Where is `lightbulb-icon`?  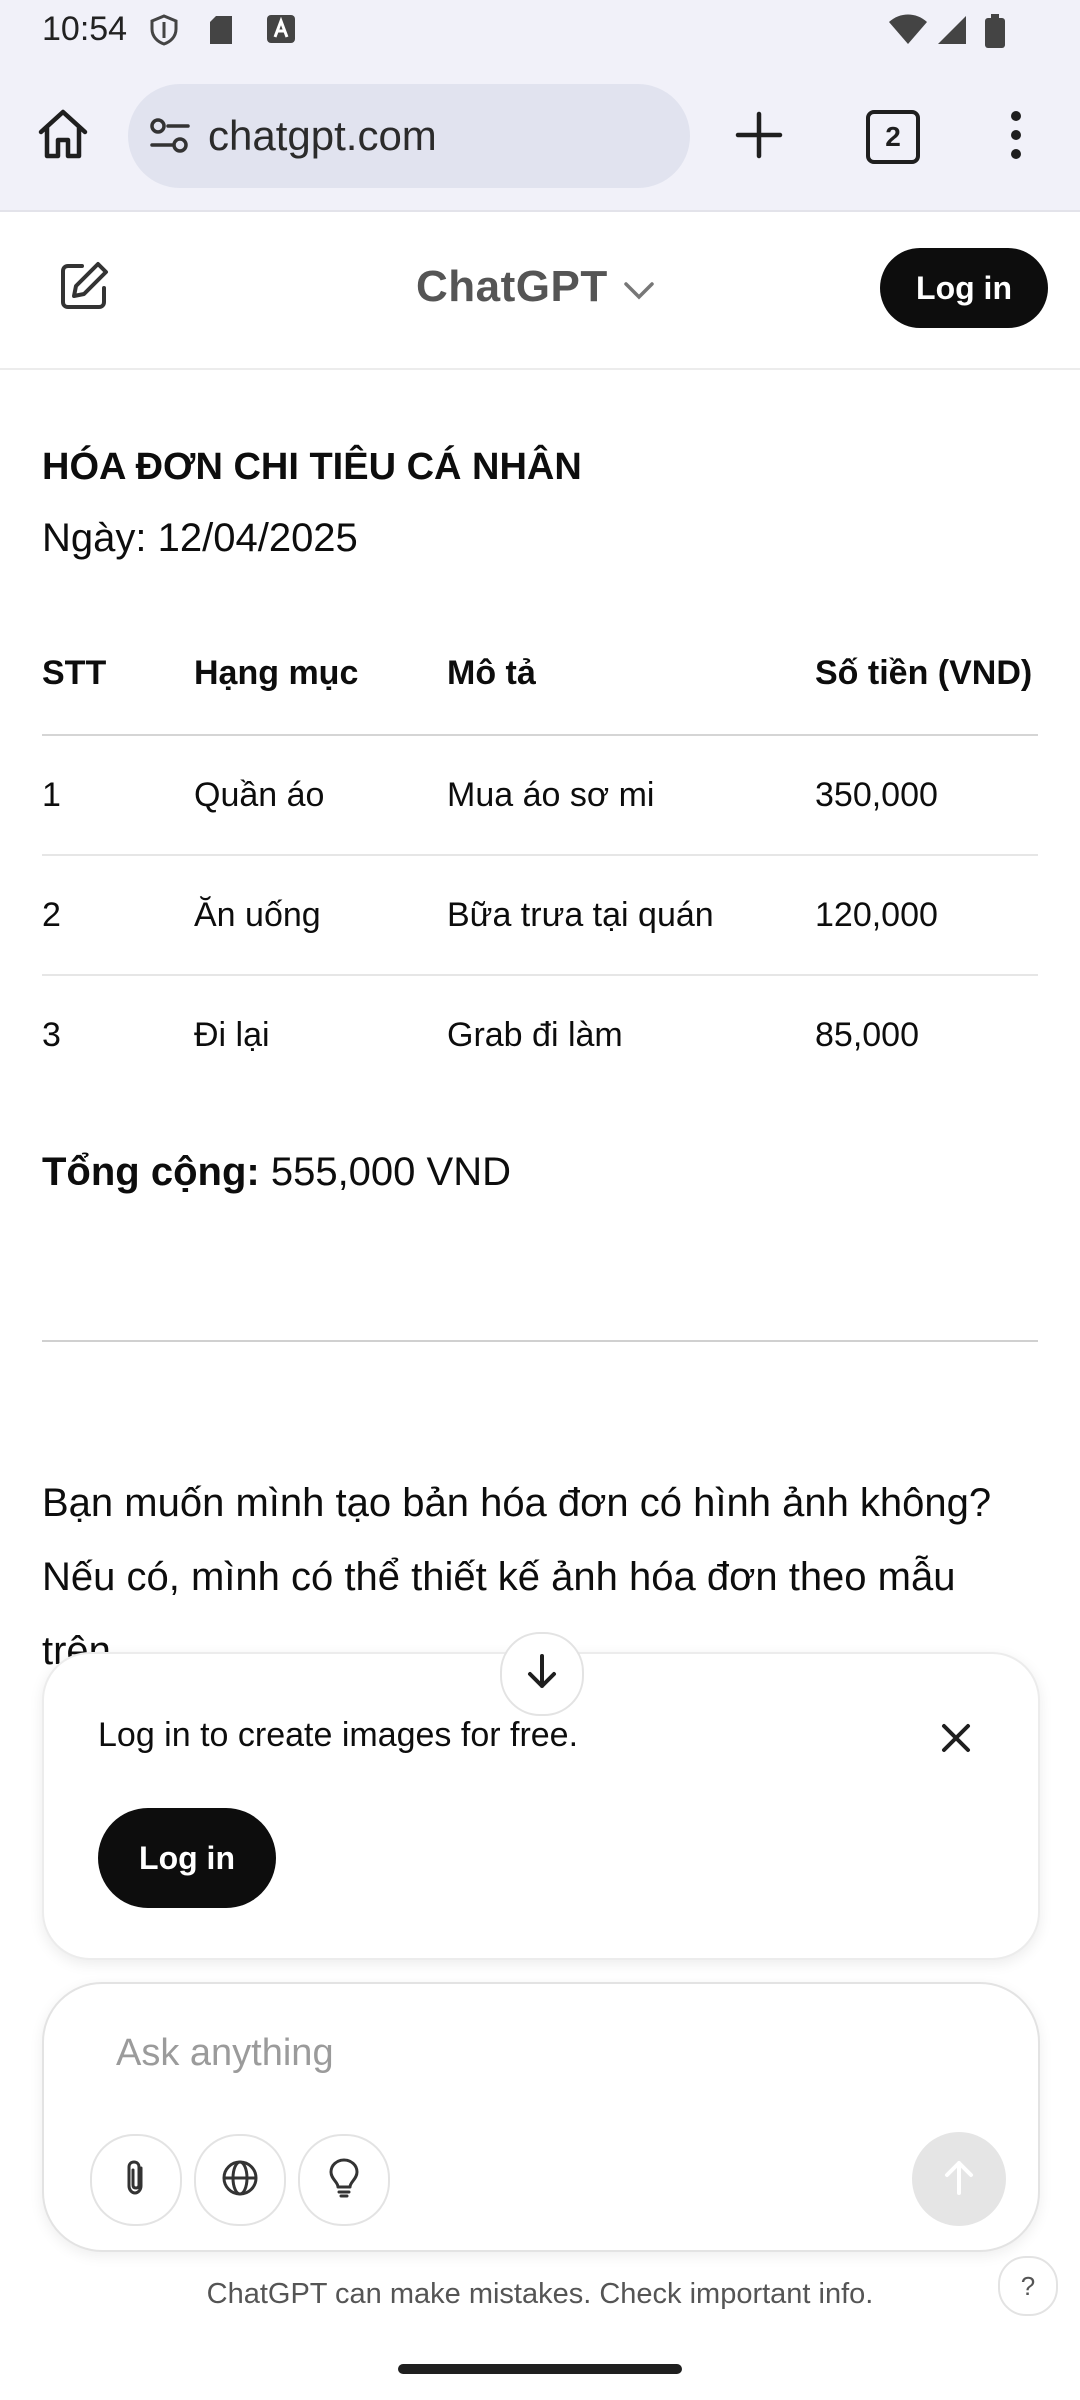 lightbulb-icon is located at coordinates (344, 2180).